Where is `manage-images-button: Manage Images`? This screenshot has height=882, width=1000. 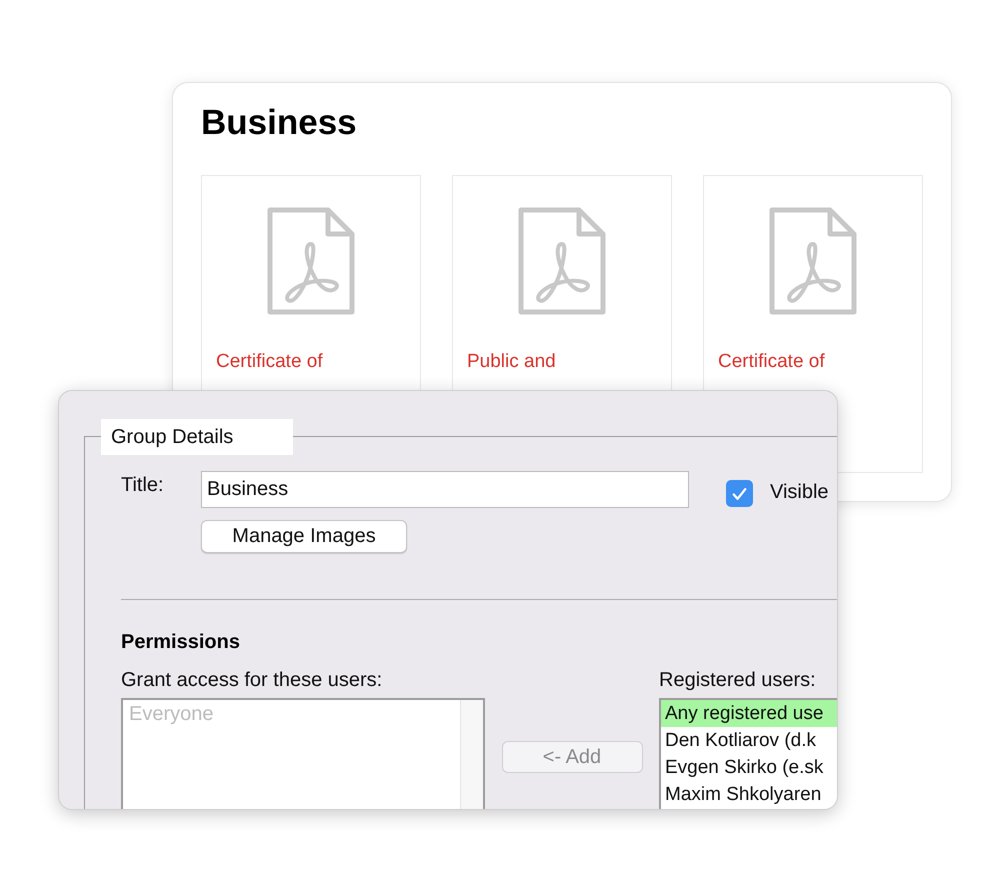
manage-images-button: Manage Images is located at coordinates (304, 536).